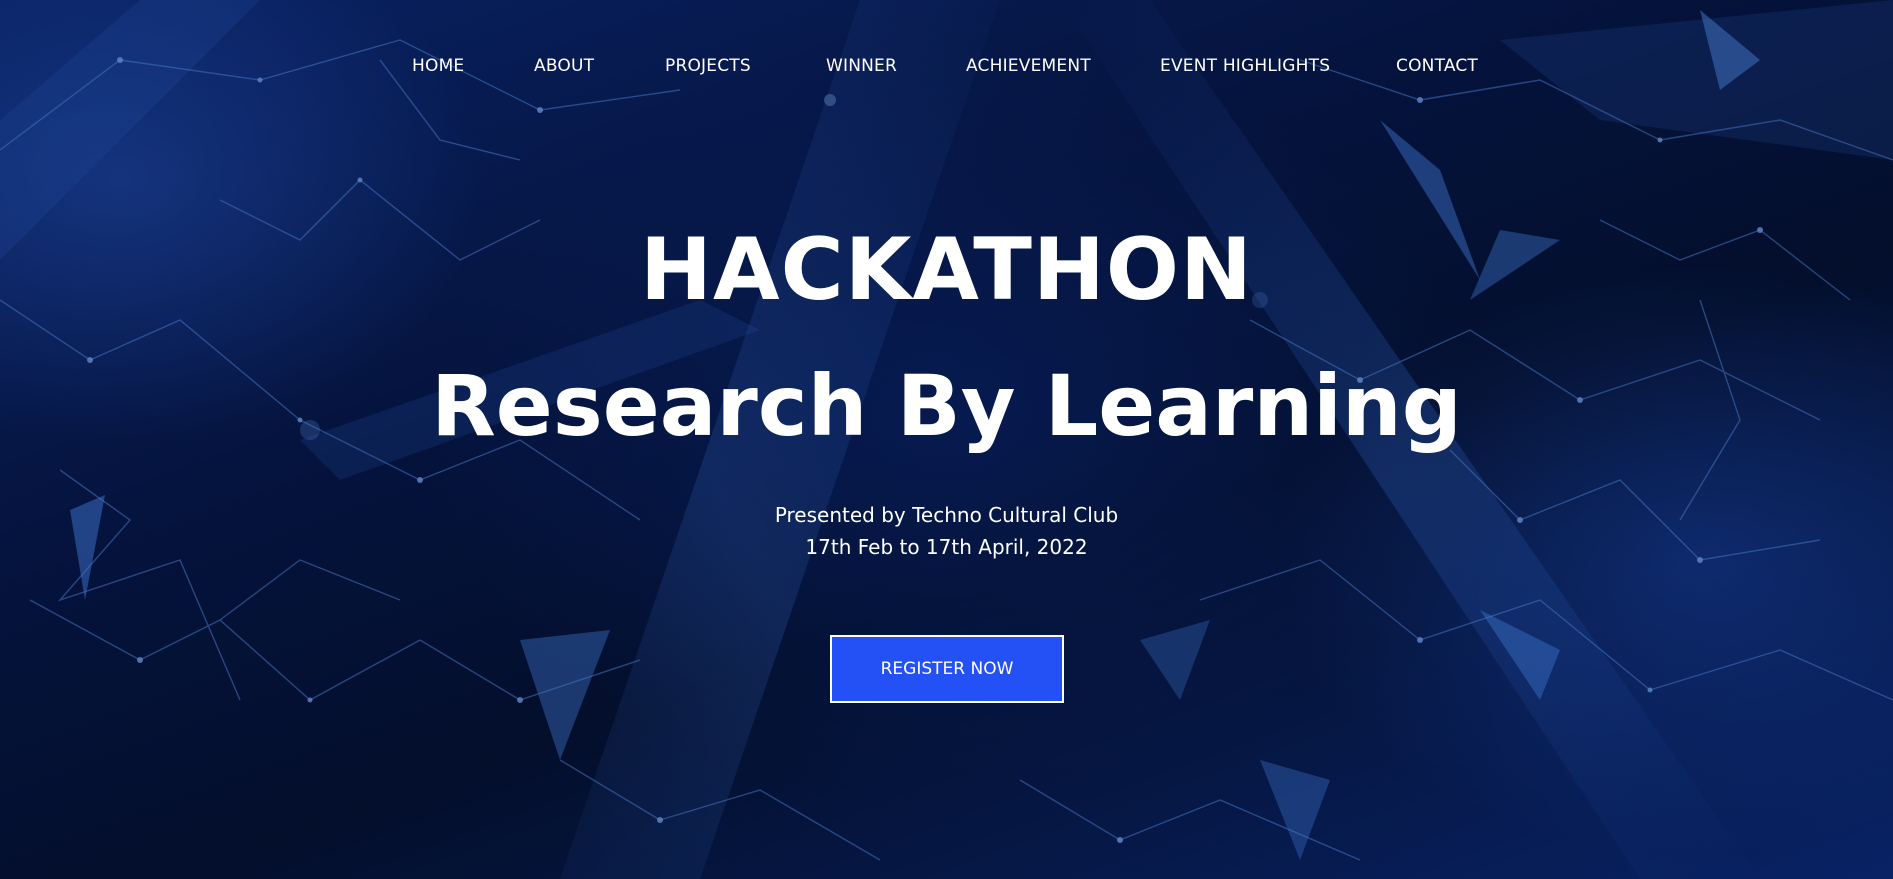 The height and width of the screenshot is (879, 1893). I want to click on register-now-button: REGISTER NOW, so click(947, 669).